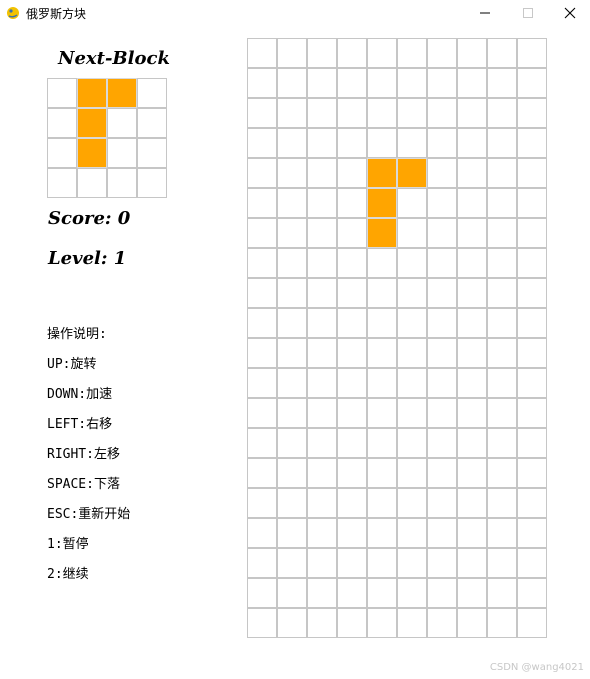 The width and height of the screenshot is (590, 679). What do you see at coordinates (68, 544) in the screenshot?
I see `help-line-pause: 1:暂停` at bounding box center [68, 544].